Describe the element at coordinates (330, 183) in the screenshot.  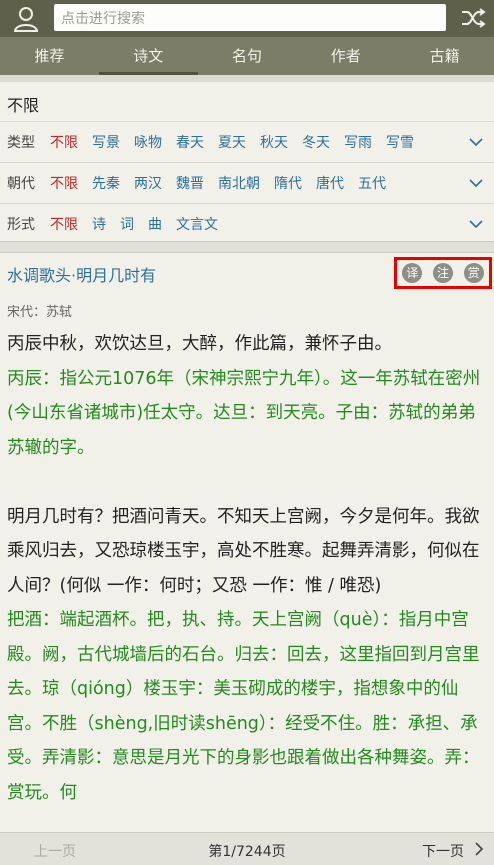
I see `filter-option: 唐代` at that location.